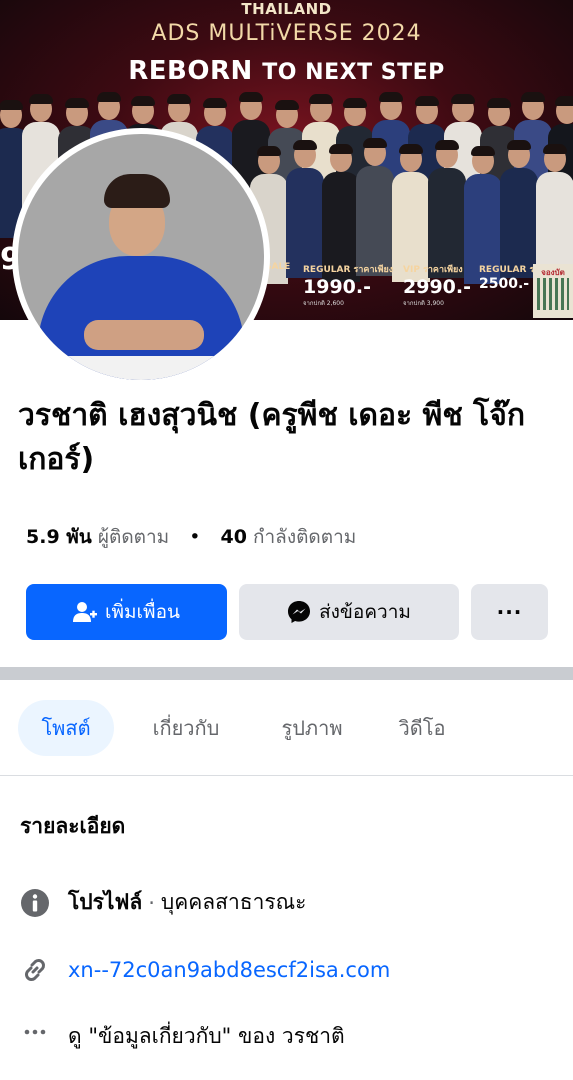  I want to click on ellipsis-icon: ···, so click(509, 612).